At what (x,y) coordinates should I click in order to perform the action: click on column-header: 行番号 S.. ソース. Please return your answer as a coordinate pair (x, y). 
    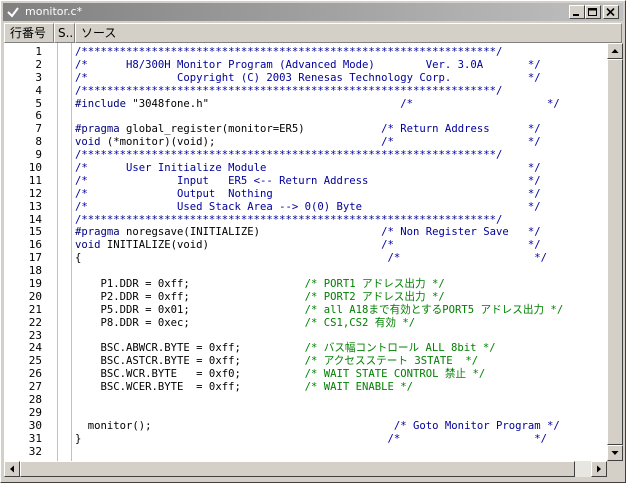
    Looking at the image, I should click on (313, 33).